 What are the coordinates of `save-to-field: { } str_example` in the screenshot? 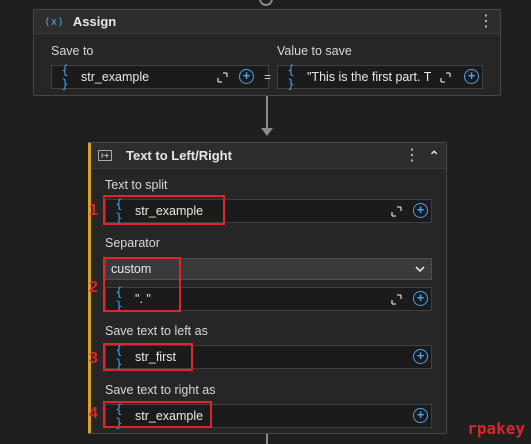 It's located at (160, 77).